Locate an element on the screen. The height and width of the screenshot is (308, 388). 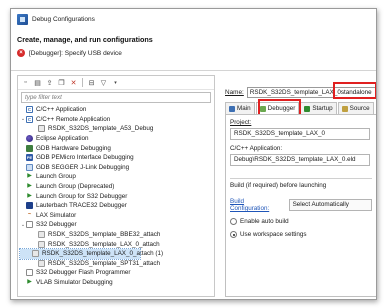
tree-item-label: Launch Group (Deprecated) is located at coordinates (75, 187).